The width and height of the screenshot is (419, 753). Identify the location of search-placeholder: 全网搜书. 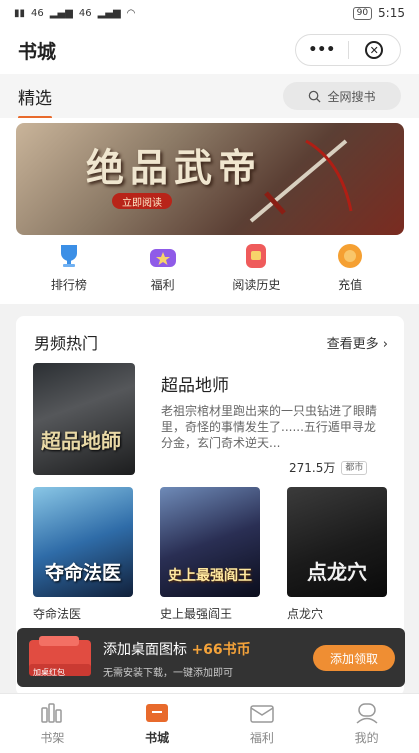
(351, 96).